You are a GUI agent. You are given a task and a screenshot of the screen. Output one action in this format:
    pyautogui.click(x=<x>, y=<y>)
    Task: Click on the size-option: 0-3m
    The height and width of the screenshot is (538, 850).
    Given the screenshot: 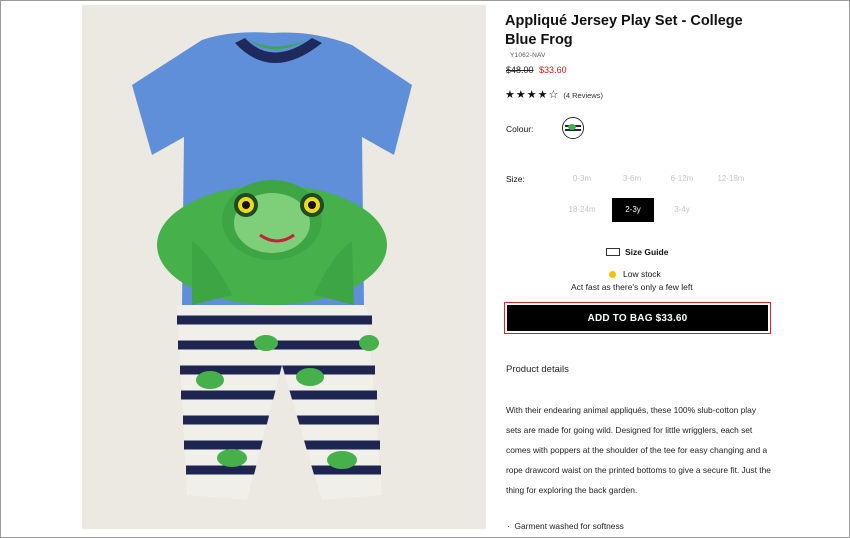 What is the action you would take?
    pyautogui.click(x=582, y=179)
    